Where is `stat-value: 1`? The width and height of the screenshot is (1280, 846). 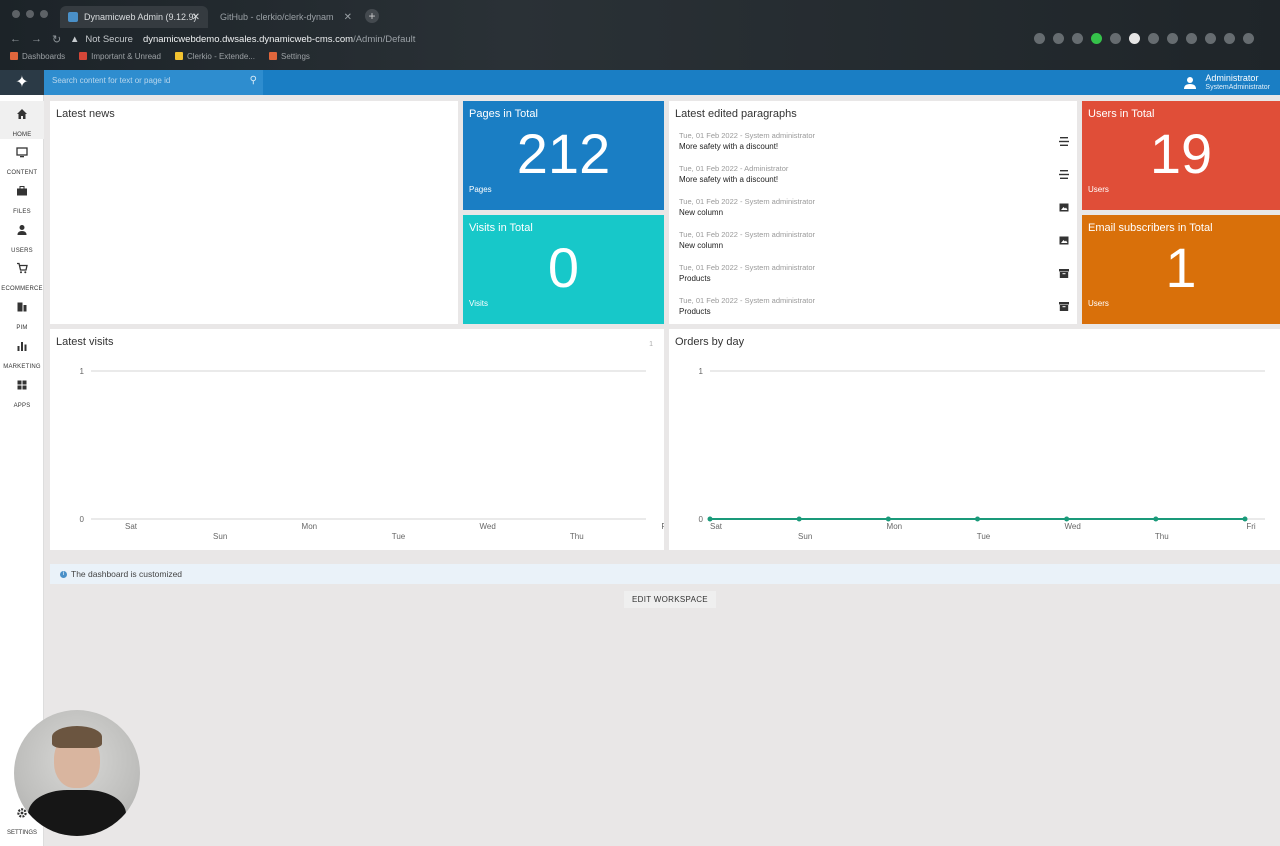
stat-value: 1 is located at coordinates (1181, 267).